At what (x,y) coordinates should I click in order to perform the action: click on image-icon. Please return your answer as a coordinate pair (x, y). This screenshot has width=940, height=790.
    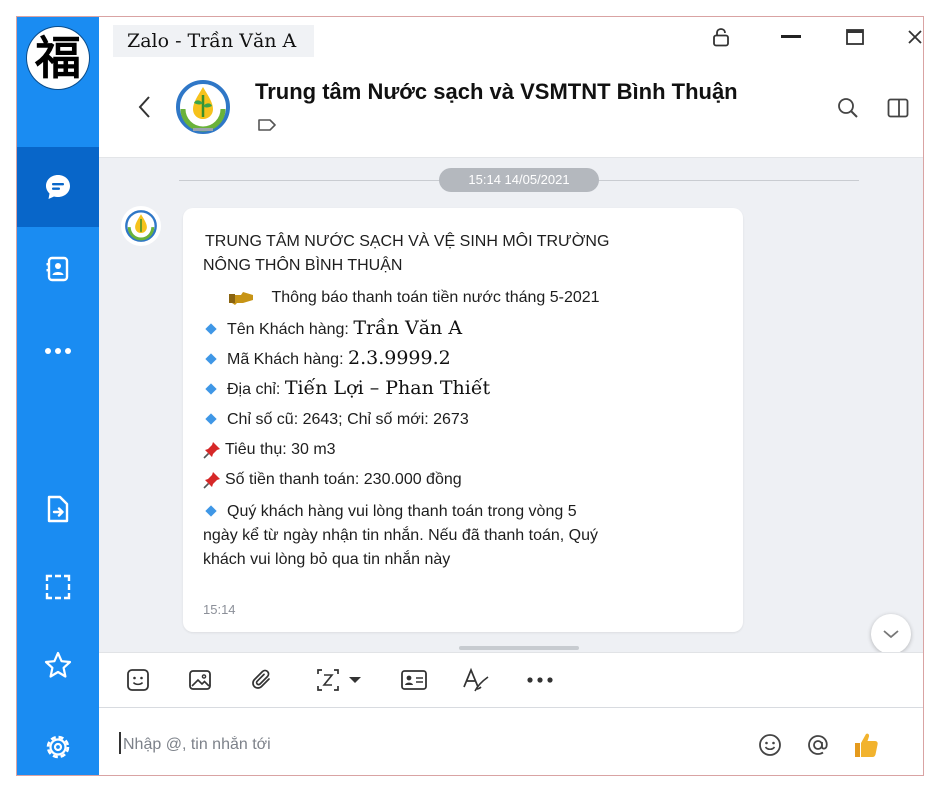
    Looking at the image, I should click on (200, 680).